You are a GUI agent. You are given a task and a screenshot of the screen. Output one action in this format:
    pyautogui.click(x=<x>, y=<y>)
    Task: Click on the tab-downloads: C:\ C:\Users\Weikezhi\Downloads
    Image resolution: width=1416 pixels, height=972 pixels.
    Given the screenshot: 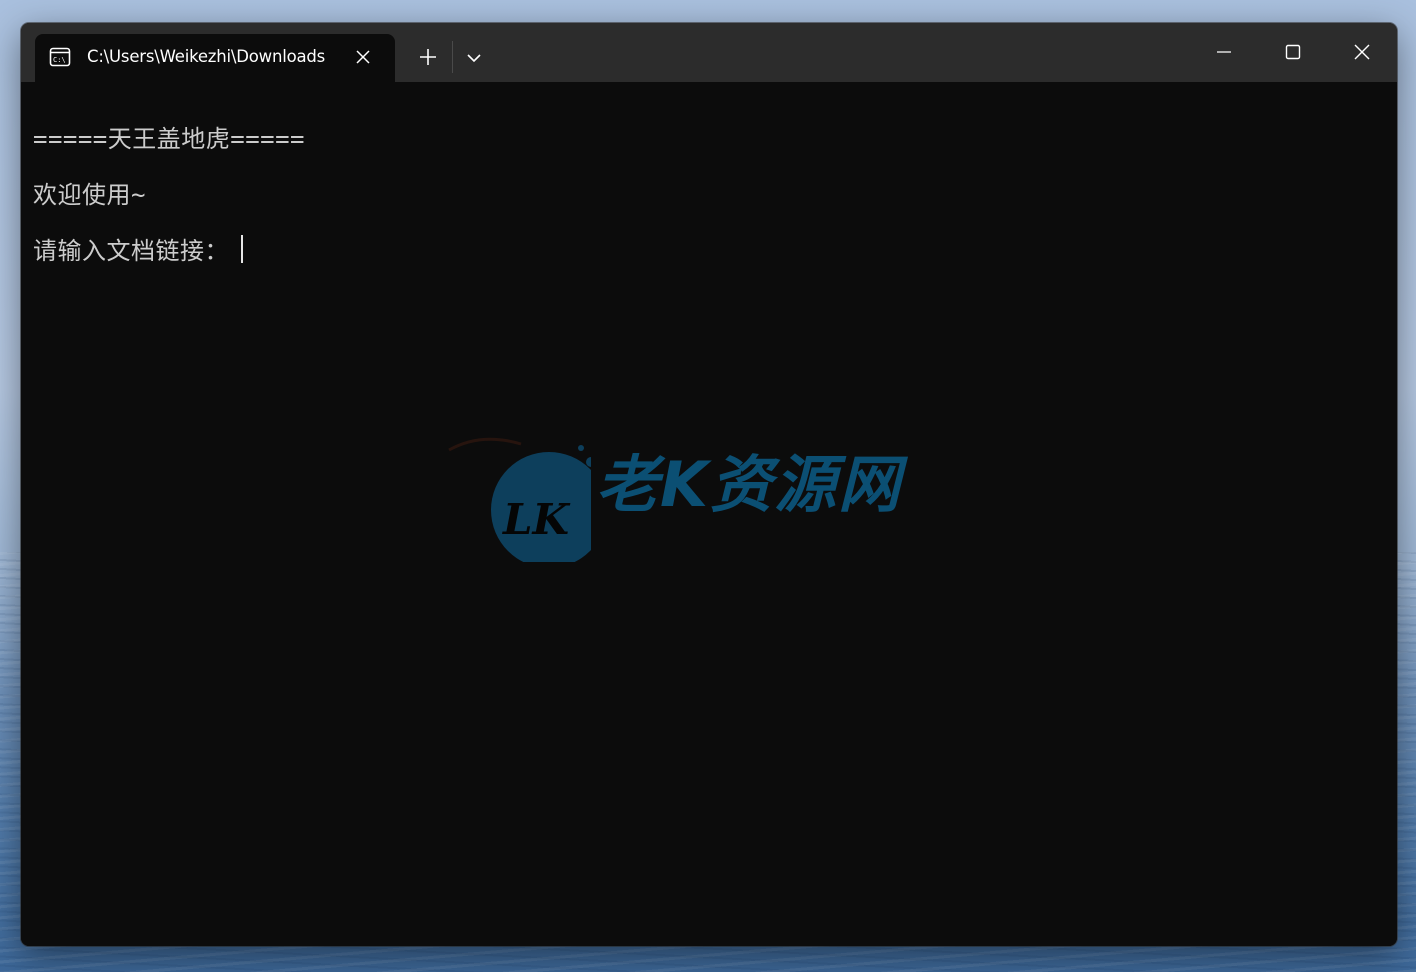 What is the action you would take?
    pyautogui.click(x=215, y=58)
    